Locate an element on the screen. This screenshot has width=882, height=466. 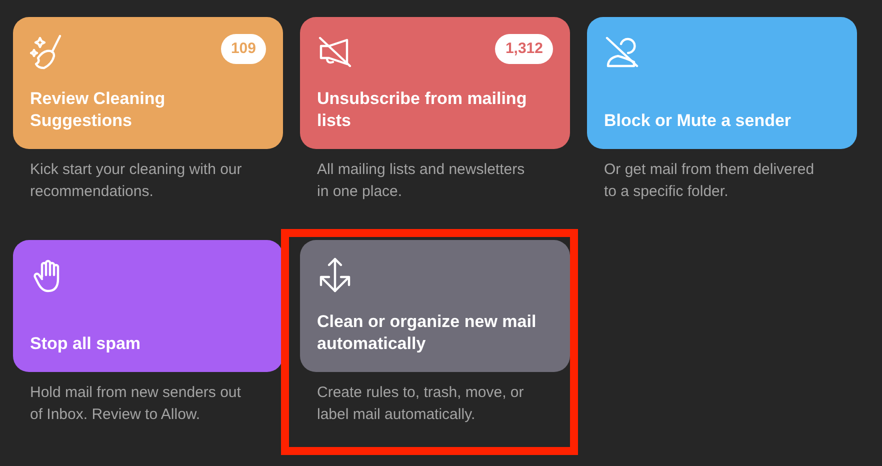
card: Block or Mute a sender is located at coordinates (722, 83).